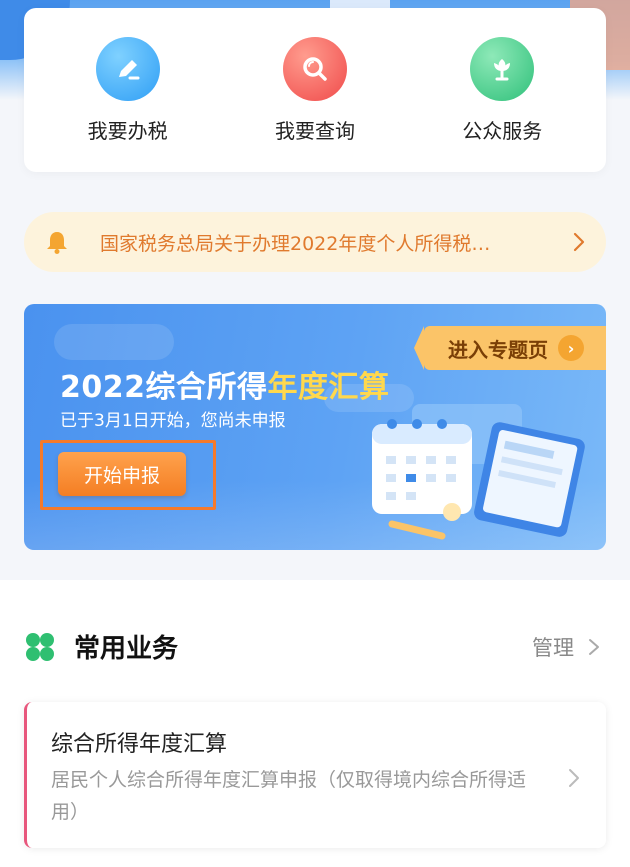 The height and width of the screenshot is (867, 630). What do you see at coordinates (553, 648) in the screenshot?
I see `manage-label: 管理` at bounding box center [553, 648].